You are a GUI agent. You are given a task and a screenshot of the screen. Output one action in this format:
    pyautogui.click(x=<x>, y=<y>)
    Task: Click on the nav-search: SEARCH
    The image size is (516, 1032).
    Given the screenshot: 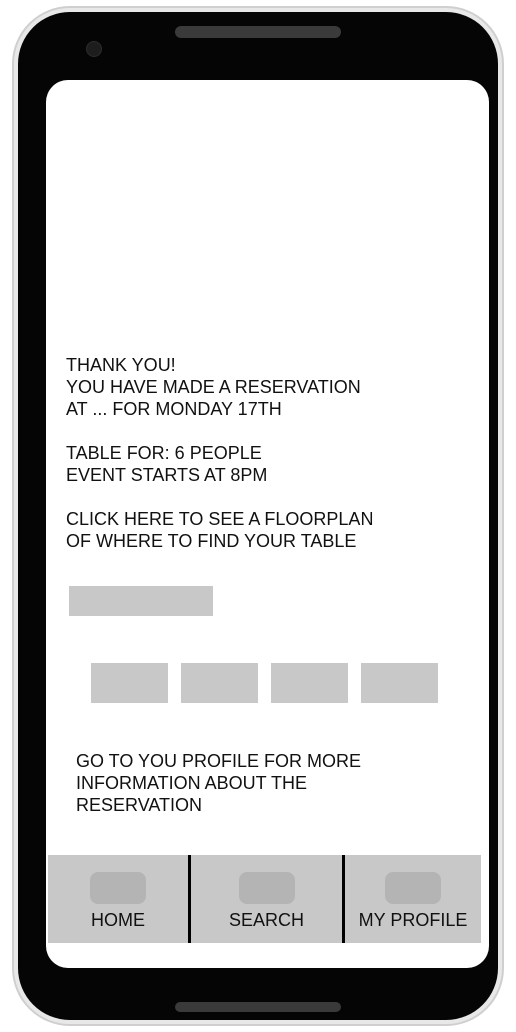 What is the action you would take?
    pyautogui.click(x=265, y=899)
    